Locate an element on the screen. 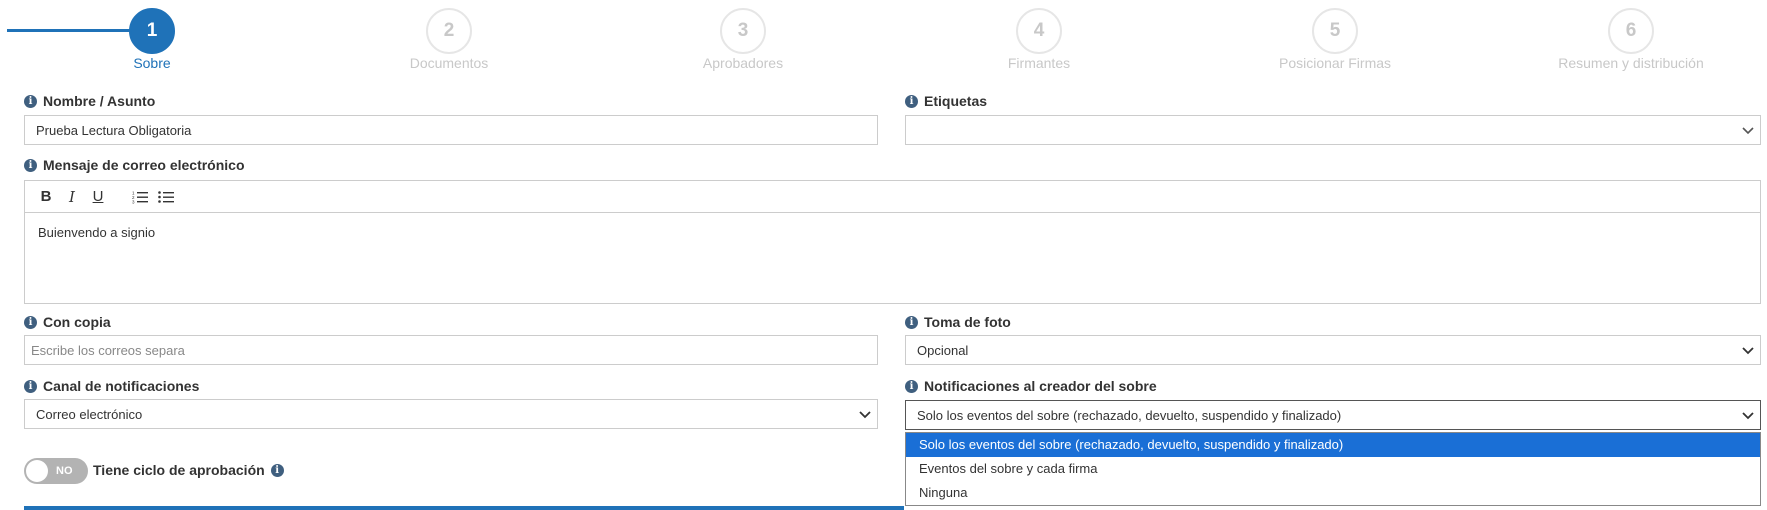  etiquetas-label: i Etiquetas is located at coordinates (946, 101).